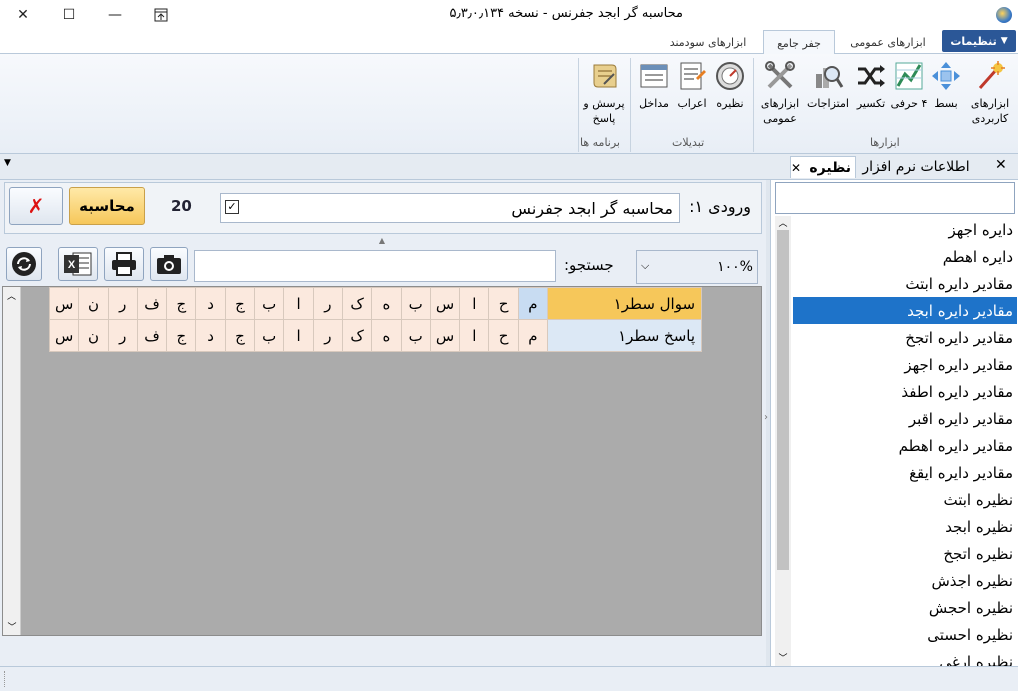 The height and width of the screenshot is (691, 1018). I want to click on list-item: مقادیر دایره ابتث, so click(905, 283).